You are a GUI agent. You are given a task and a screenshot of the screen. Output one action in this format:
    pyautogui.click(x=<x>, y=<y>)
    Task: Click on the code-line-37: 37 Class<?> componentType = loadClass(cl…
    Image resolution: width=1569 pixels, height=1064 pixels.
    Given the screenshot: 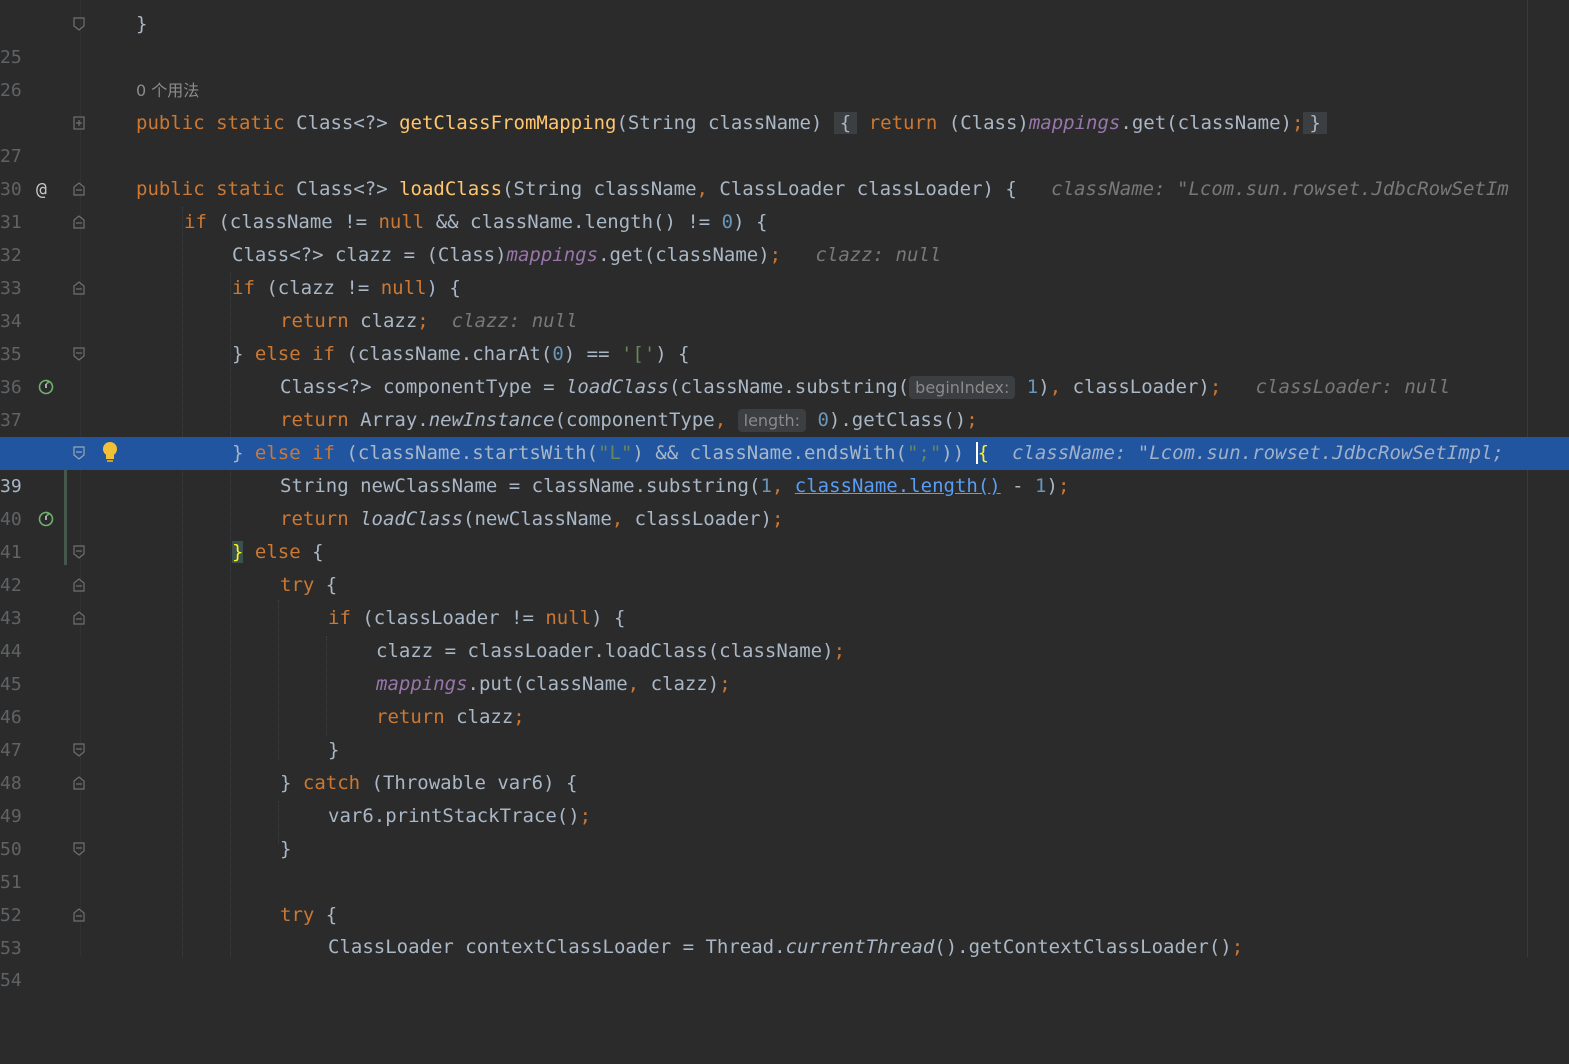 What is the action you would take?
    pyautogui.click(x=784, y=401)
    